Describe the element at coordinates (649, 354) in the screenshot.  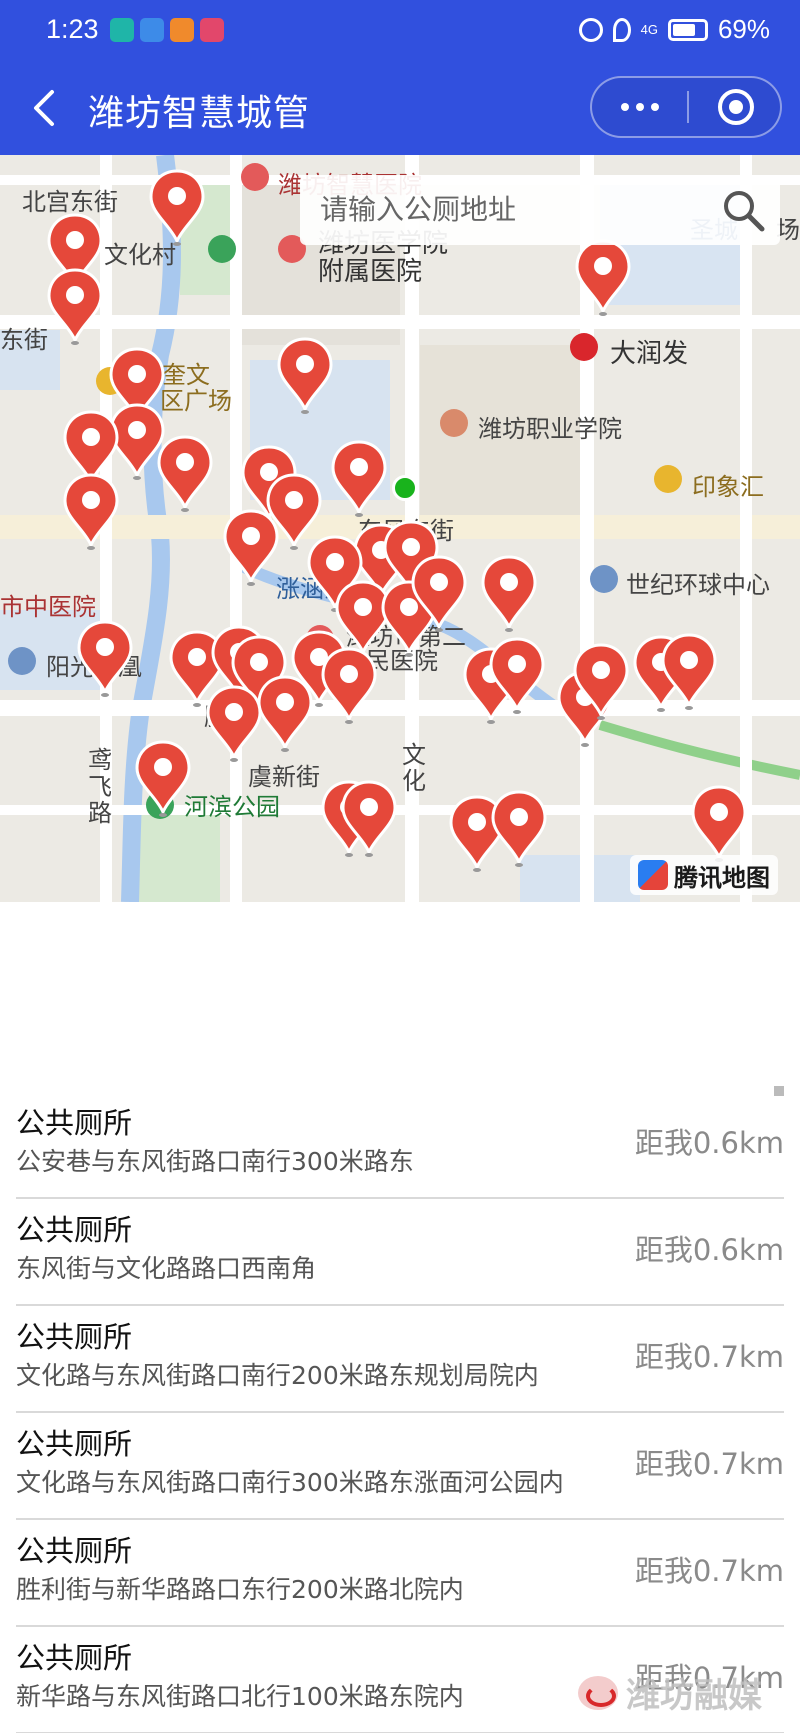
I see `map-label-darunfa: 大润发` at that location.